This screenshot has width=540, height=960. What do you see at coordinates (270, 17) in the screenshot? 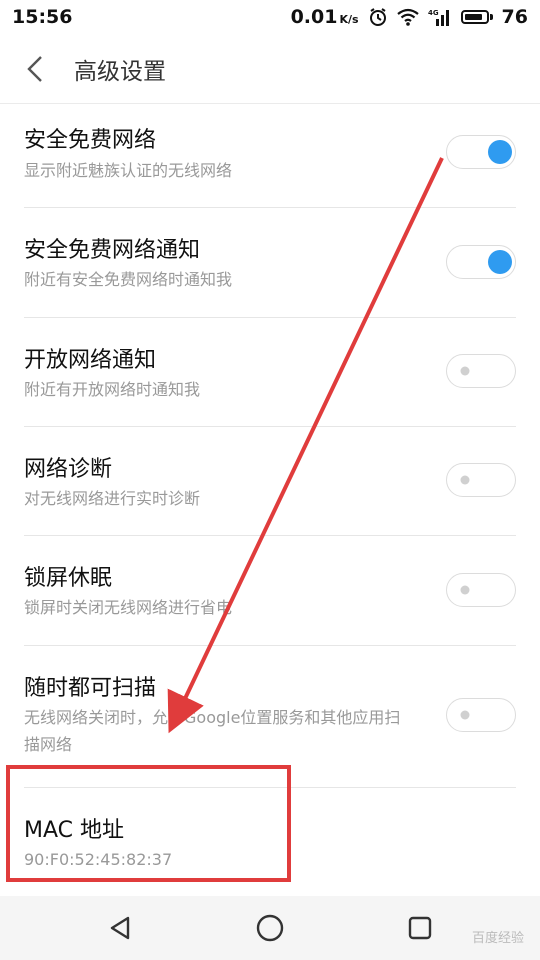
I see `status-bar: 15:56 0.01 K/s 4G 76` at bounding box center [270, 17].